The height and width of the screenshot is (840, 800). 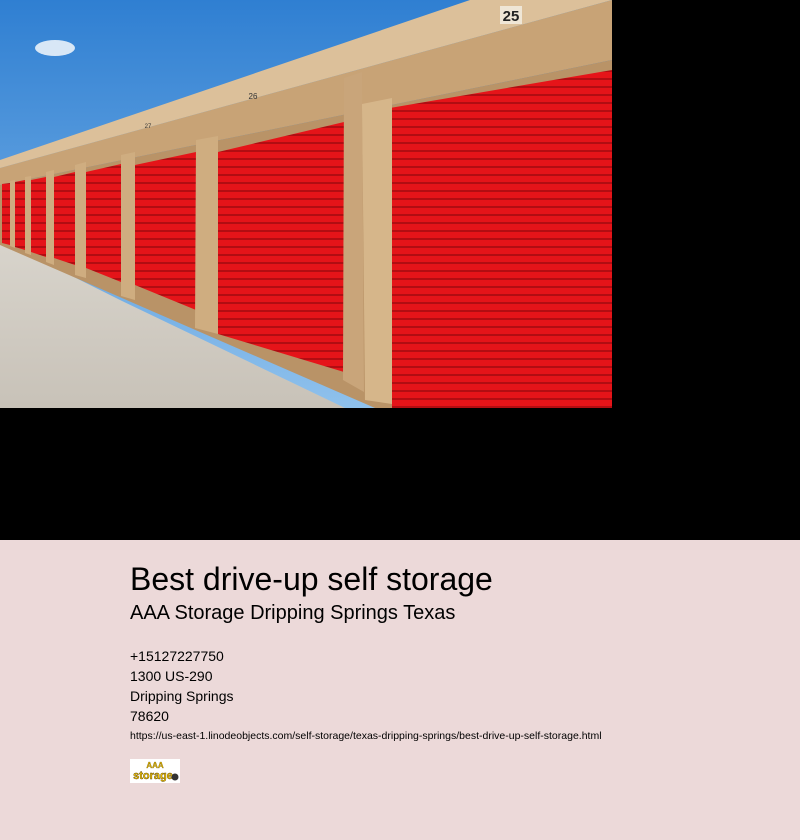 I want to click on logo-image: AAA storage, so click(x=155, y=771).